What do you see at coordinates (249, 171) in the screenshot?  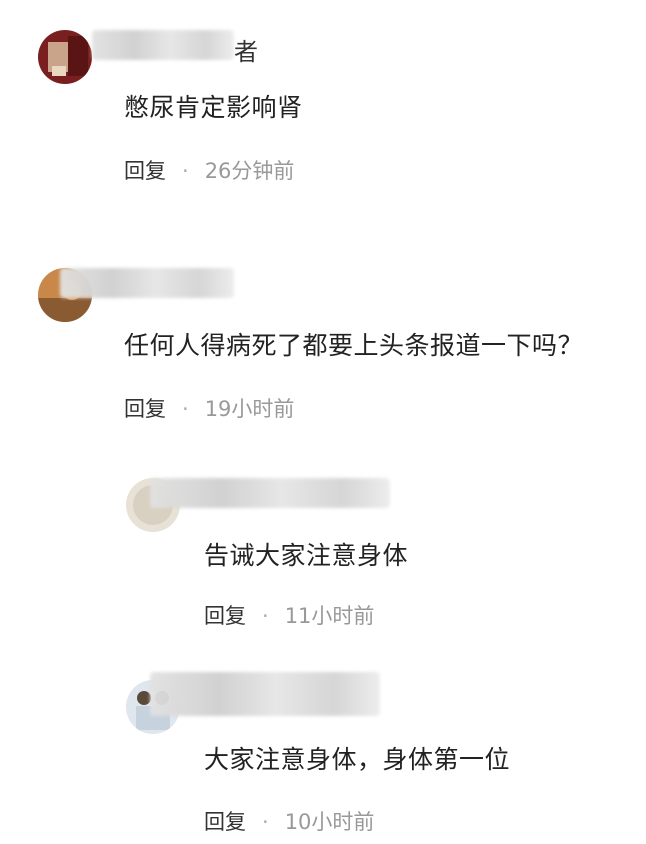 I see `comment-time: 26分钟前` at bounding box center [249, 171].